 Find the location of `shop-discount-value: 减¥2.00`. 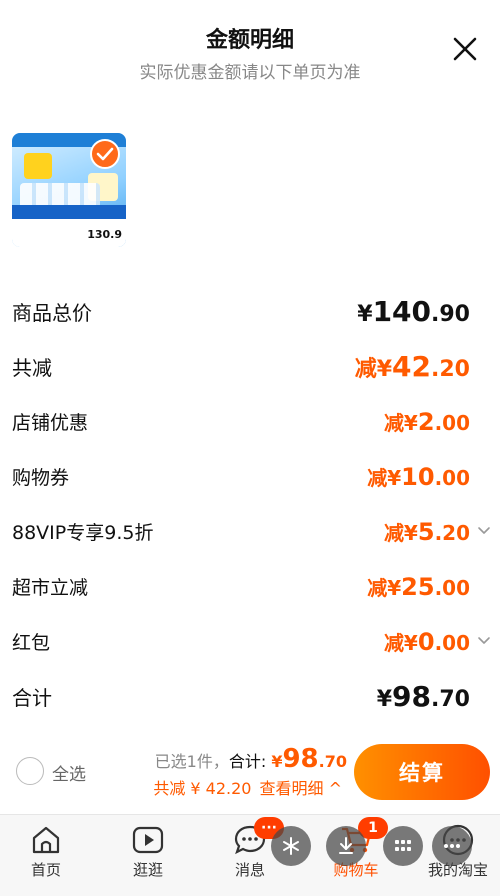

shop-discount-value: 减¥2.00 is located at coordinates (426, 421).